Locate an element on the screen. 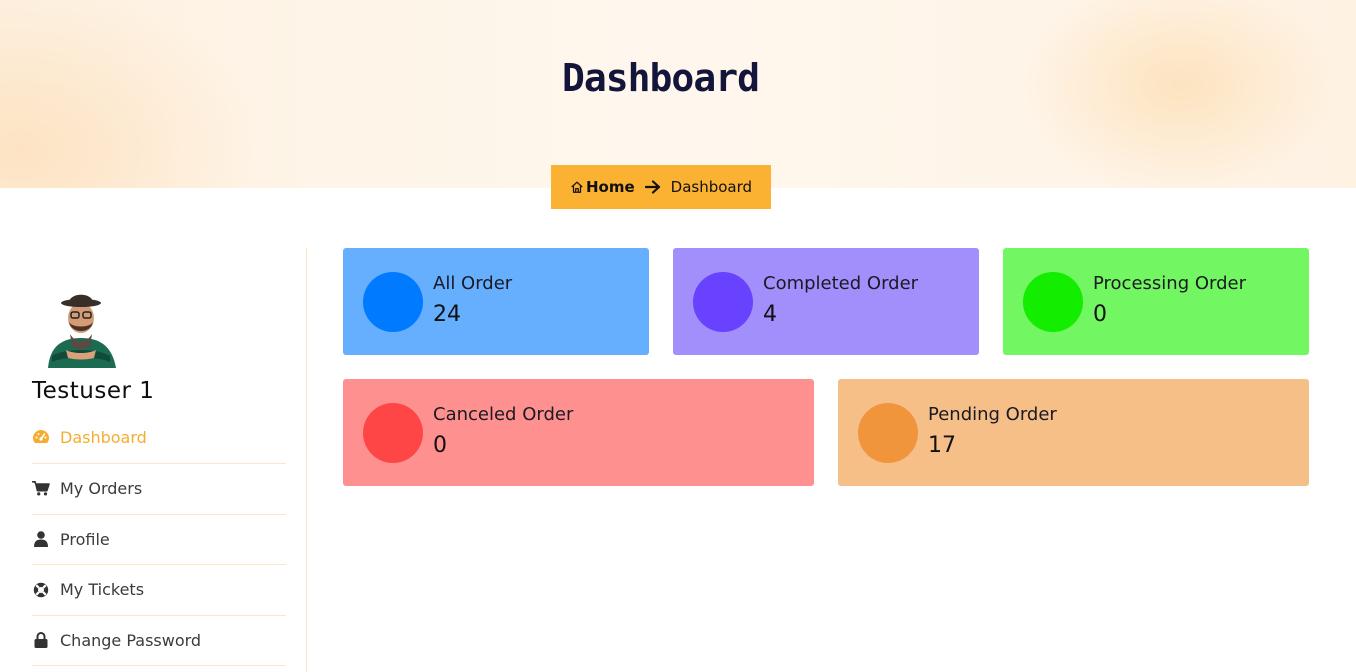 The image size is (1356, 672). breadcrumb-home-link: Home is located at coordinates (602, 187).